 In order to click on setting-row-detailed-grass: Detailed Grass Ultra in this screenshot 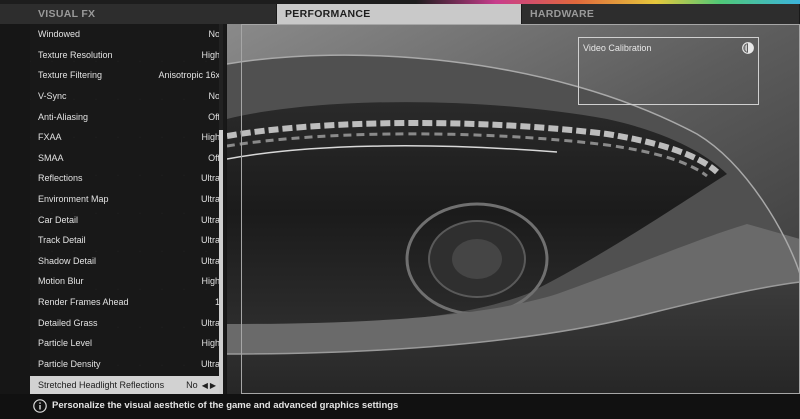, I will do `click(125, 322)`.